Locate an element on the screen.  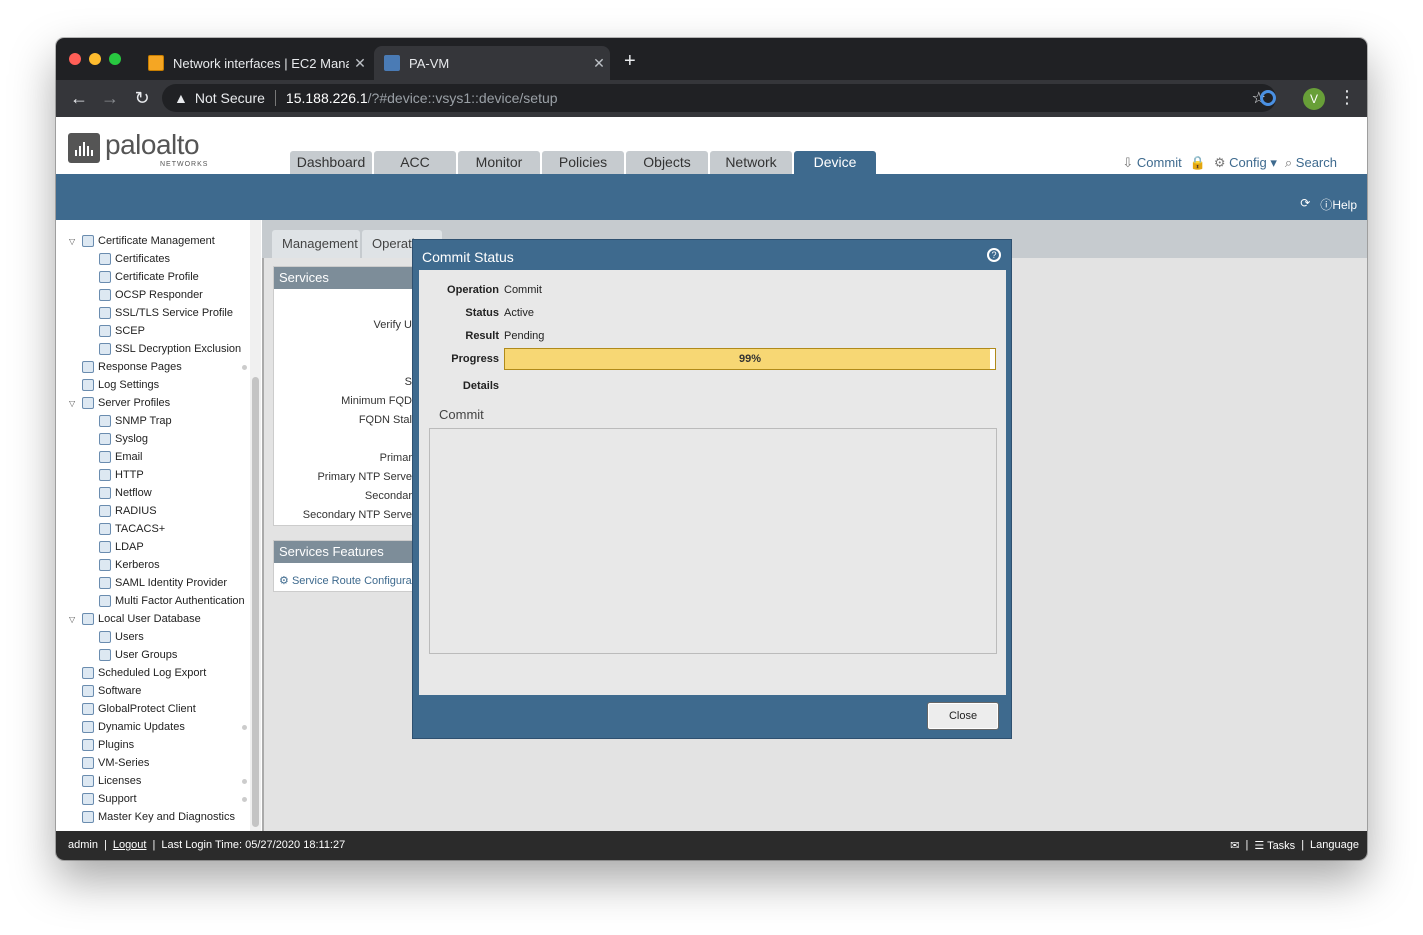
sidebar-item: Kerberos is located at coordinates (129, 565).